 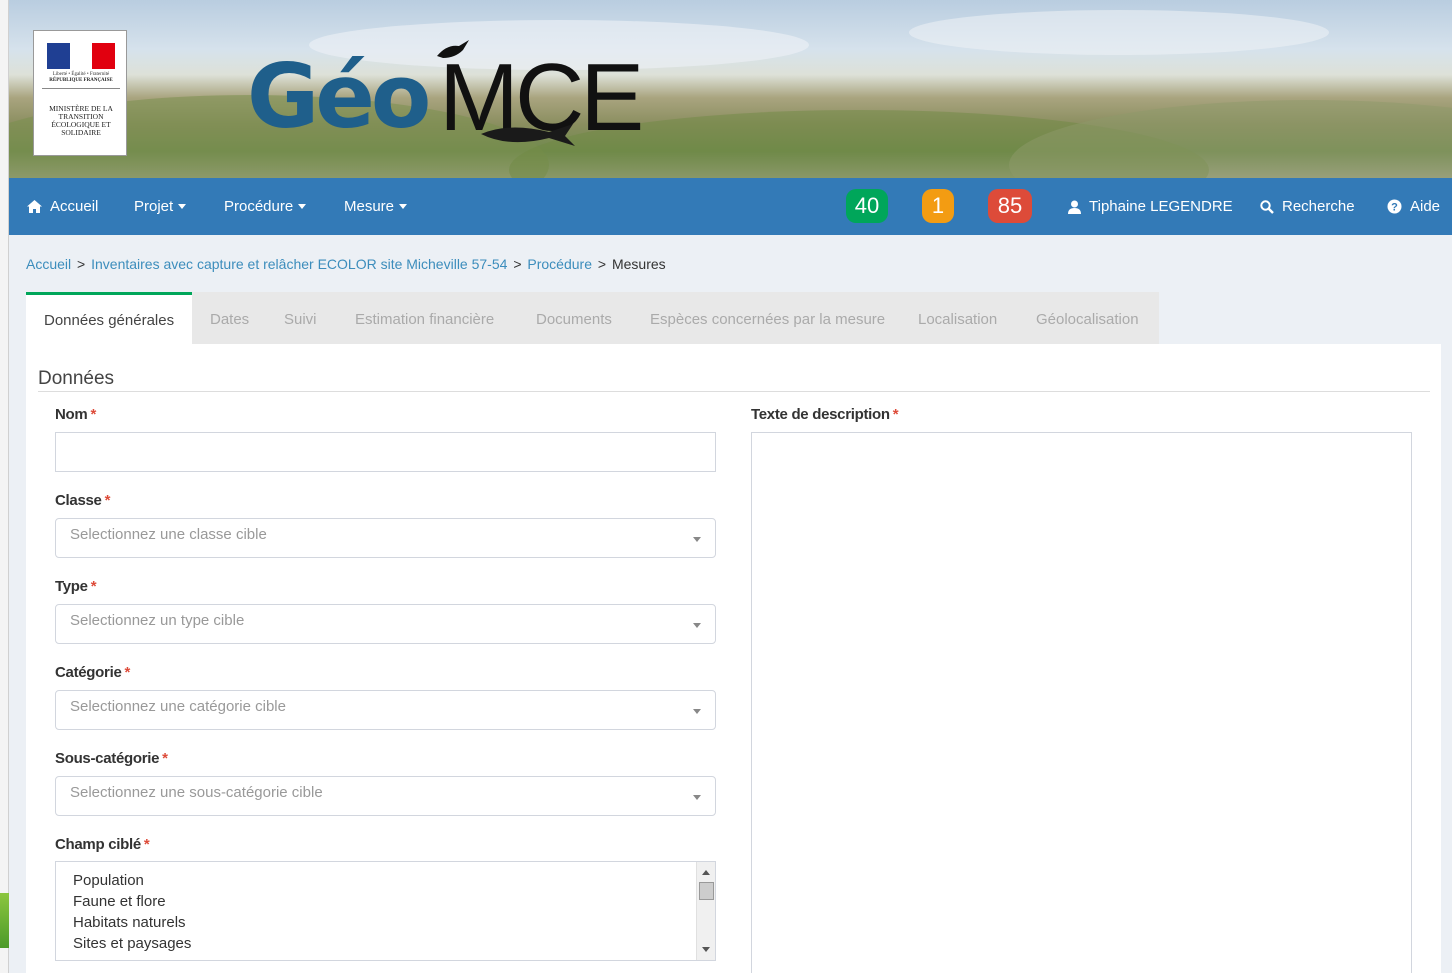 I want to click on tab-documents: Documents, so click(x=574, y=318).